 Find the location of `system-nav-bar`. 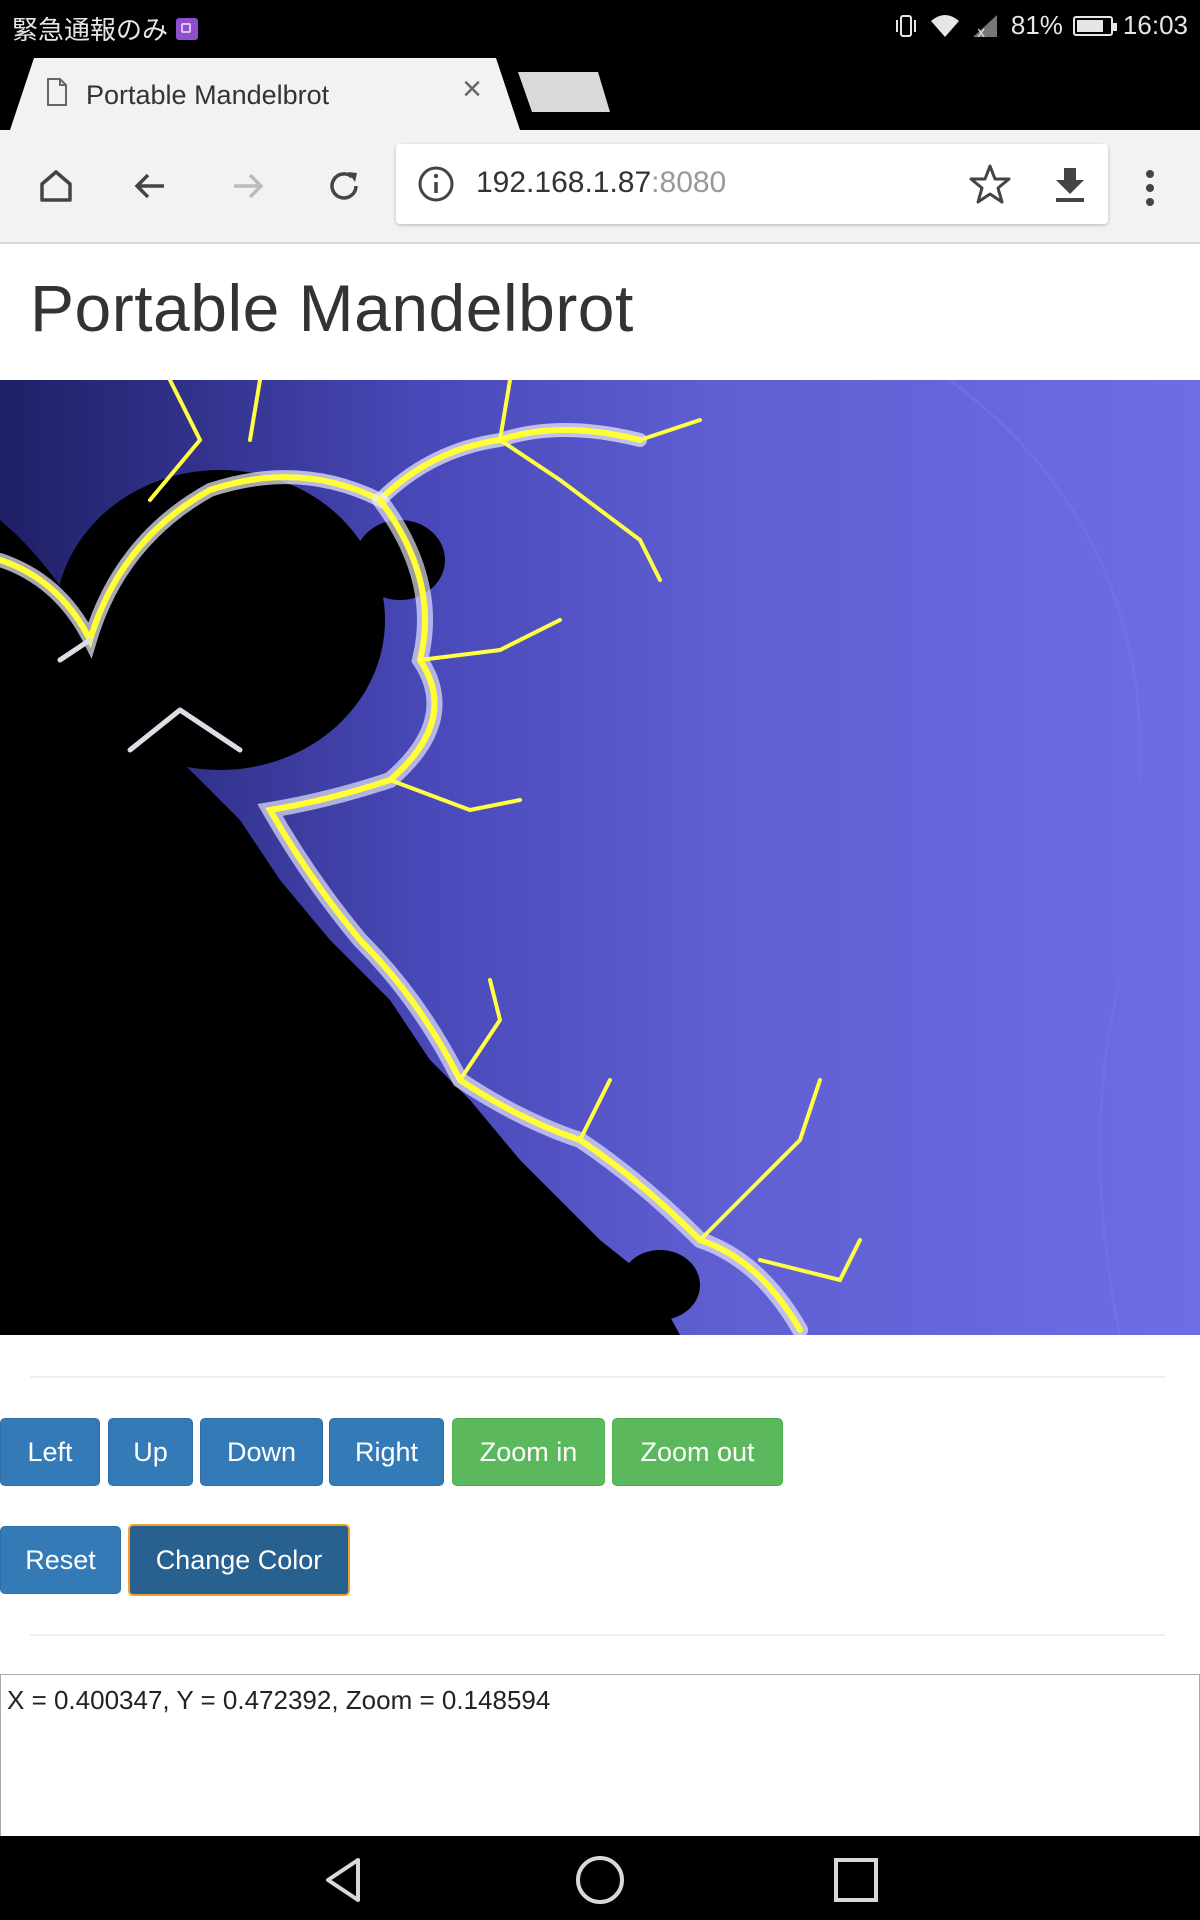

system-nav-bar is located at coordinates (600, 1878).